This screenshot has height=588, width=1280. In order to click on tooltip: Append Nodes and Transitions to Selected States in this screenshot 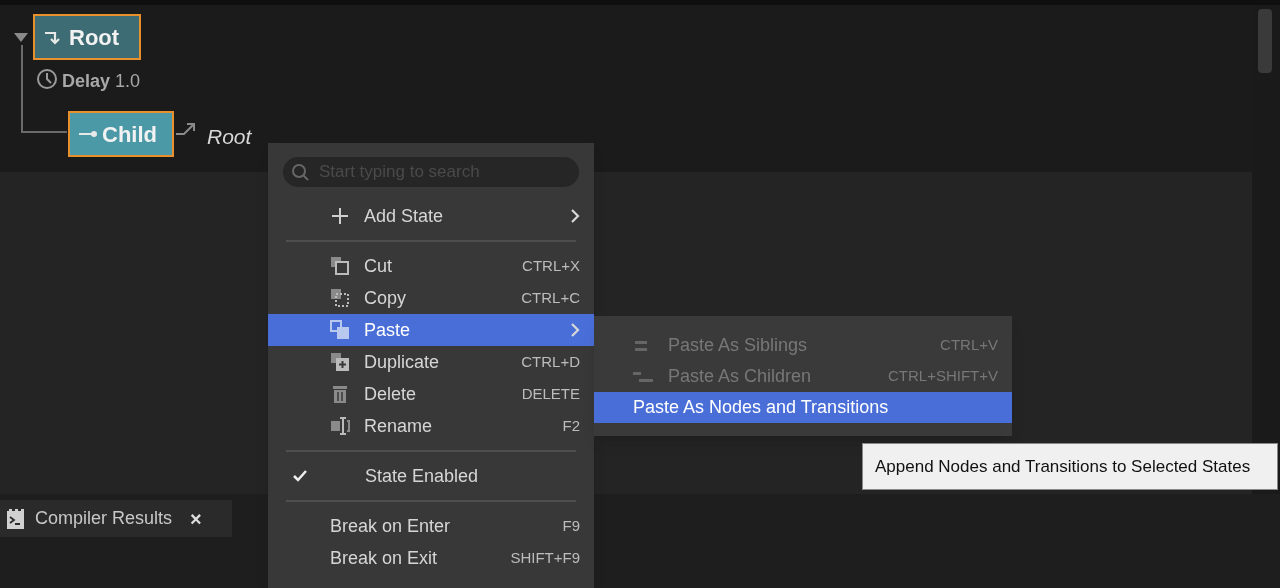, I will do `click(1070, 466)`.